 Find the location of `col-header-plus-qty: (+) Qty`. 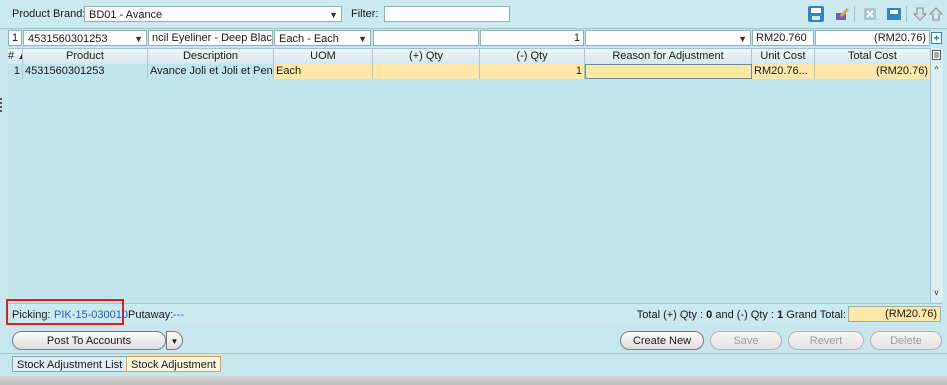

col-header-plus-qty: (+) Qty is located at coordinates (426, 56).